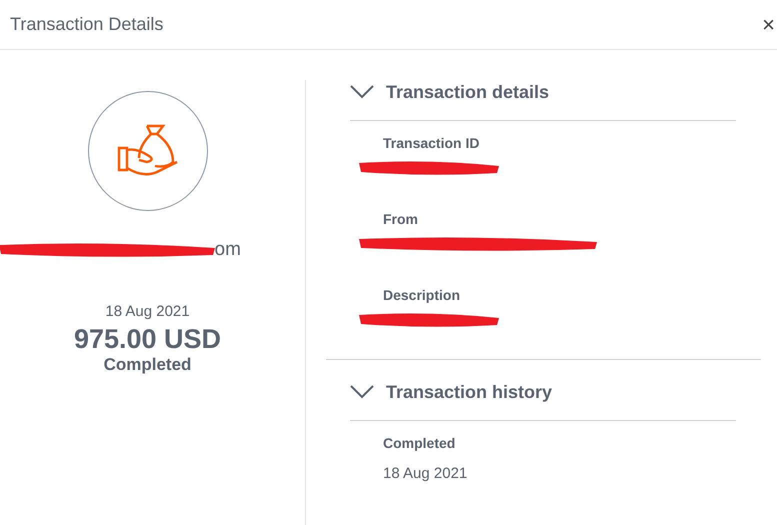 The image size is (777, 525). What do you see at coordinates (419, 443) in the screenshot?
I see `field-label: Completed` at bounding box center [419, 443].